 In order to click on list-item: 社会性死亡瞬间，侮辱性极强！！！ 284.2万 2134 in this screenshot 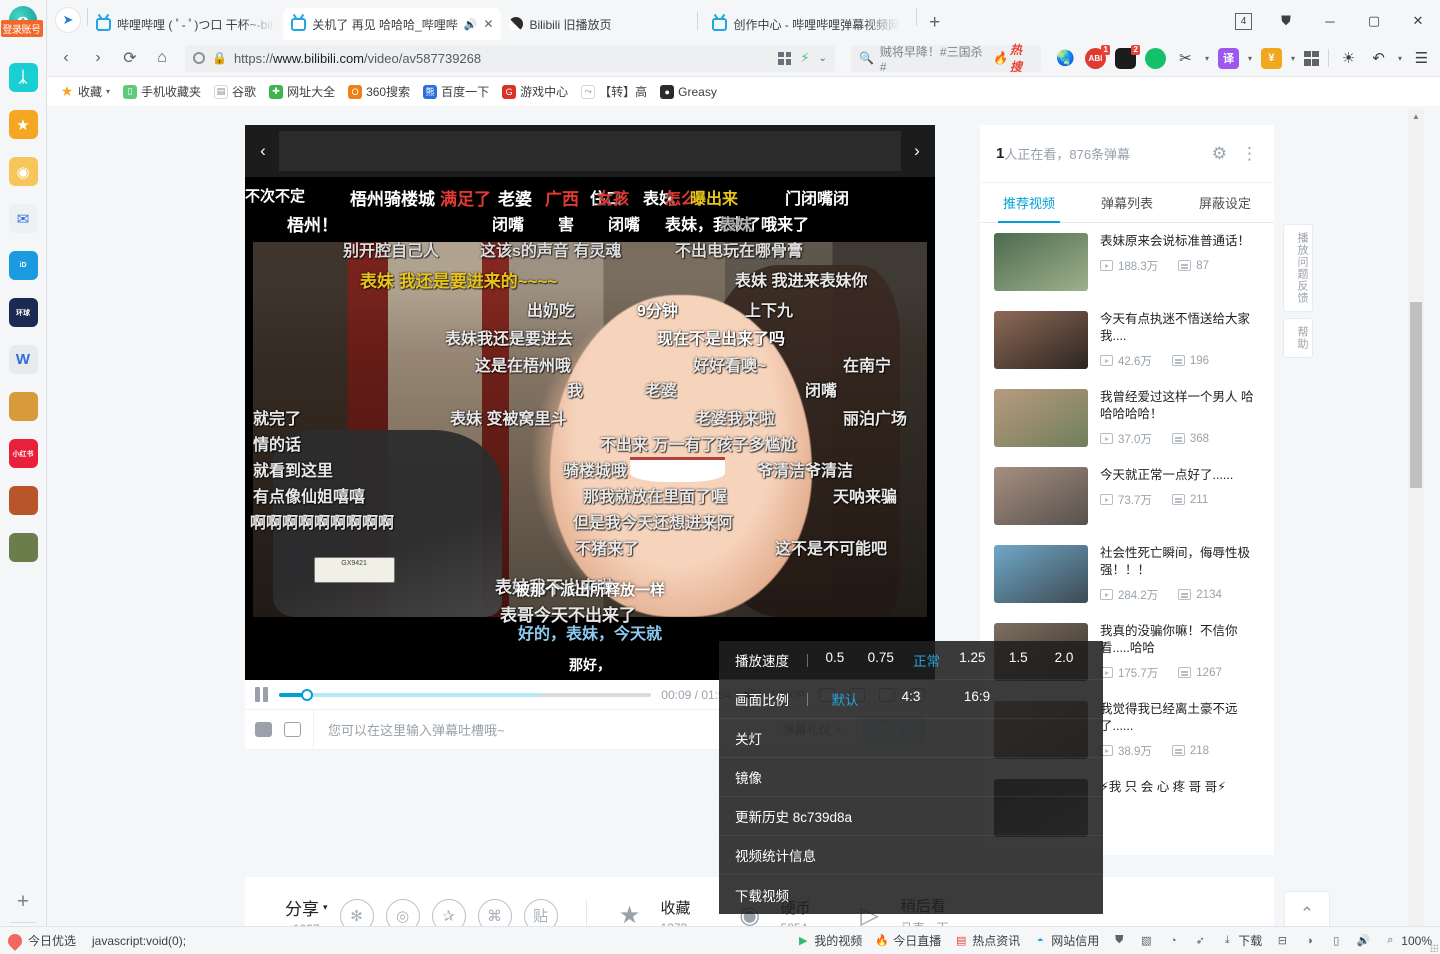, I will do `click(1127, 574)`.